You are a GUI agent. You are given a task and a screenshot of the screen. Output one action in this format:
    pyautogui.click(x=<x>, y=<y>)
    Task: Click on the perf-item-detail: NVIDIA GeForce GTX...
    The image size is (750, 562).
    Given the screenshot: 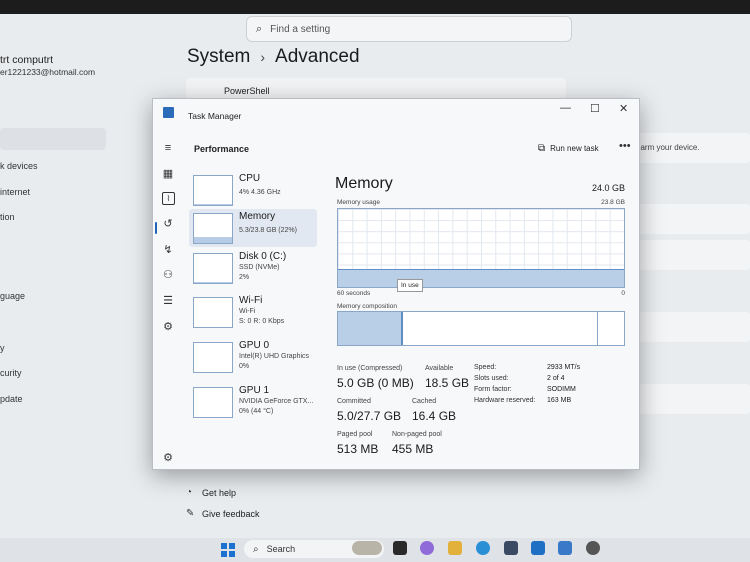 What is the action you would take?
    pyautogui.click(x=276, y=401)
    